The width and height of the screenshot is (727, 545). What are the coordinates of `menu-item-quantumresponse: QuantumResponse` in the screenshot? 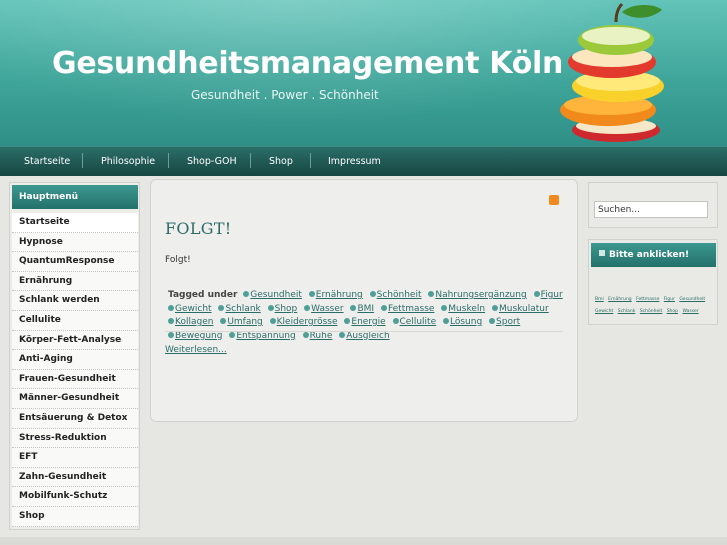 It's located at (75, 262).